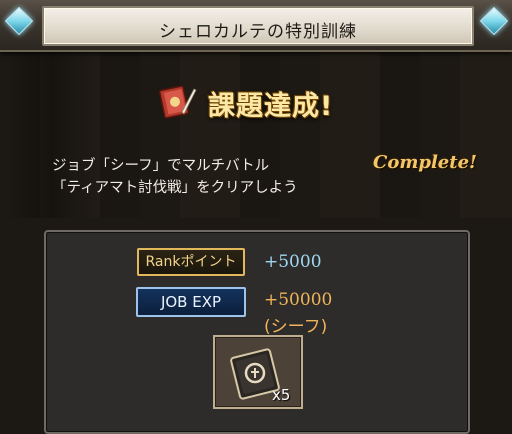  I want to click on page-title: シェロカルテの特別訓練, so click(258, 32).